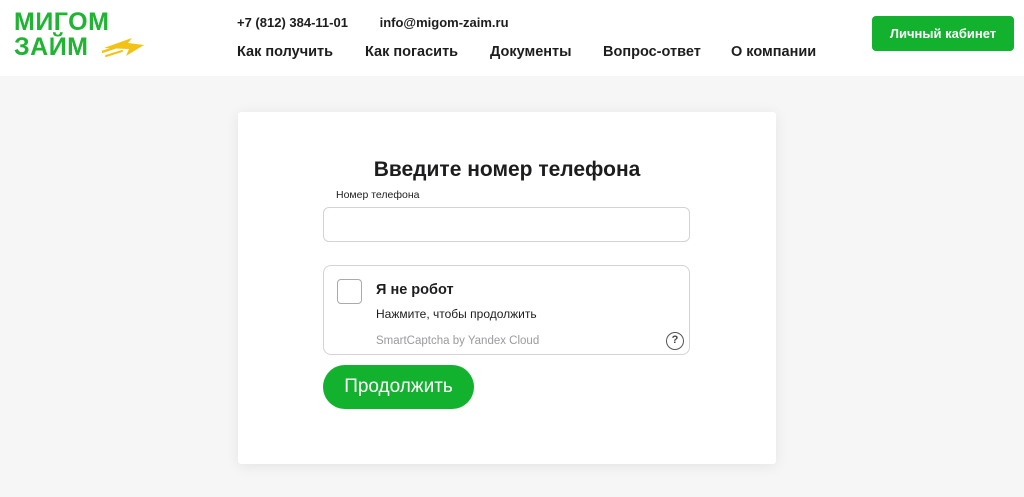  Describe the element at coordinates (531, 52) in the screenshot. I see `nav-documents: Документы` at that location.